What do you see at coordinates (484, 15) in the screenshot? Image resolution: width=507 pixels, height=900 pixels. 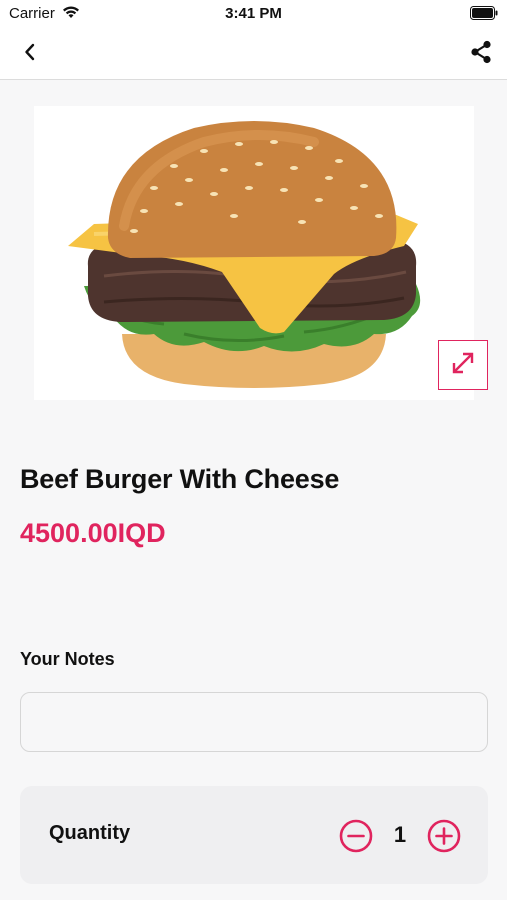 I see `battery-icon` at bounding box center [484, 15].